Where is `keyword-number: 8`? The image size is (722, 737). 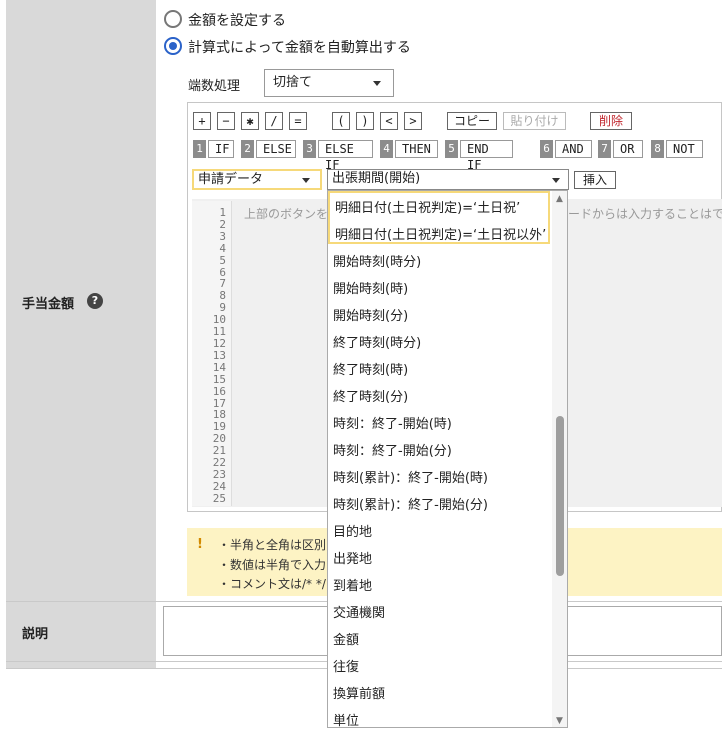
keyword-number: 8 is located at coordinates (657, 149).